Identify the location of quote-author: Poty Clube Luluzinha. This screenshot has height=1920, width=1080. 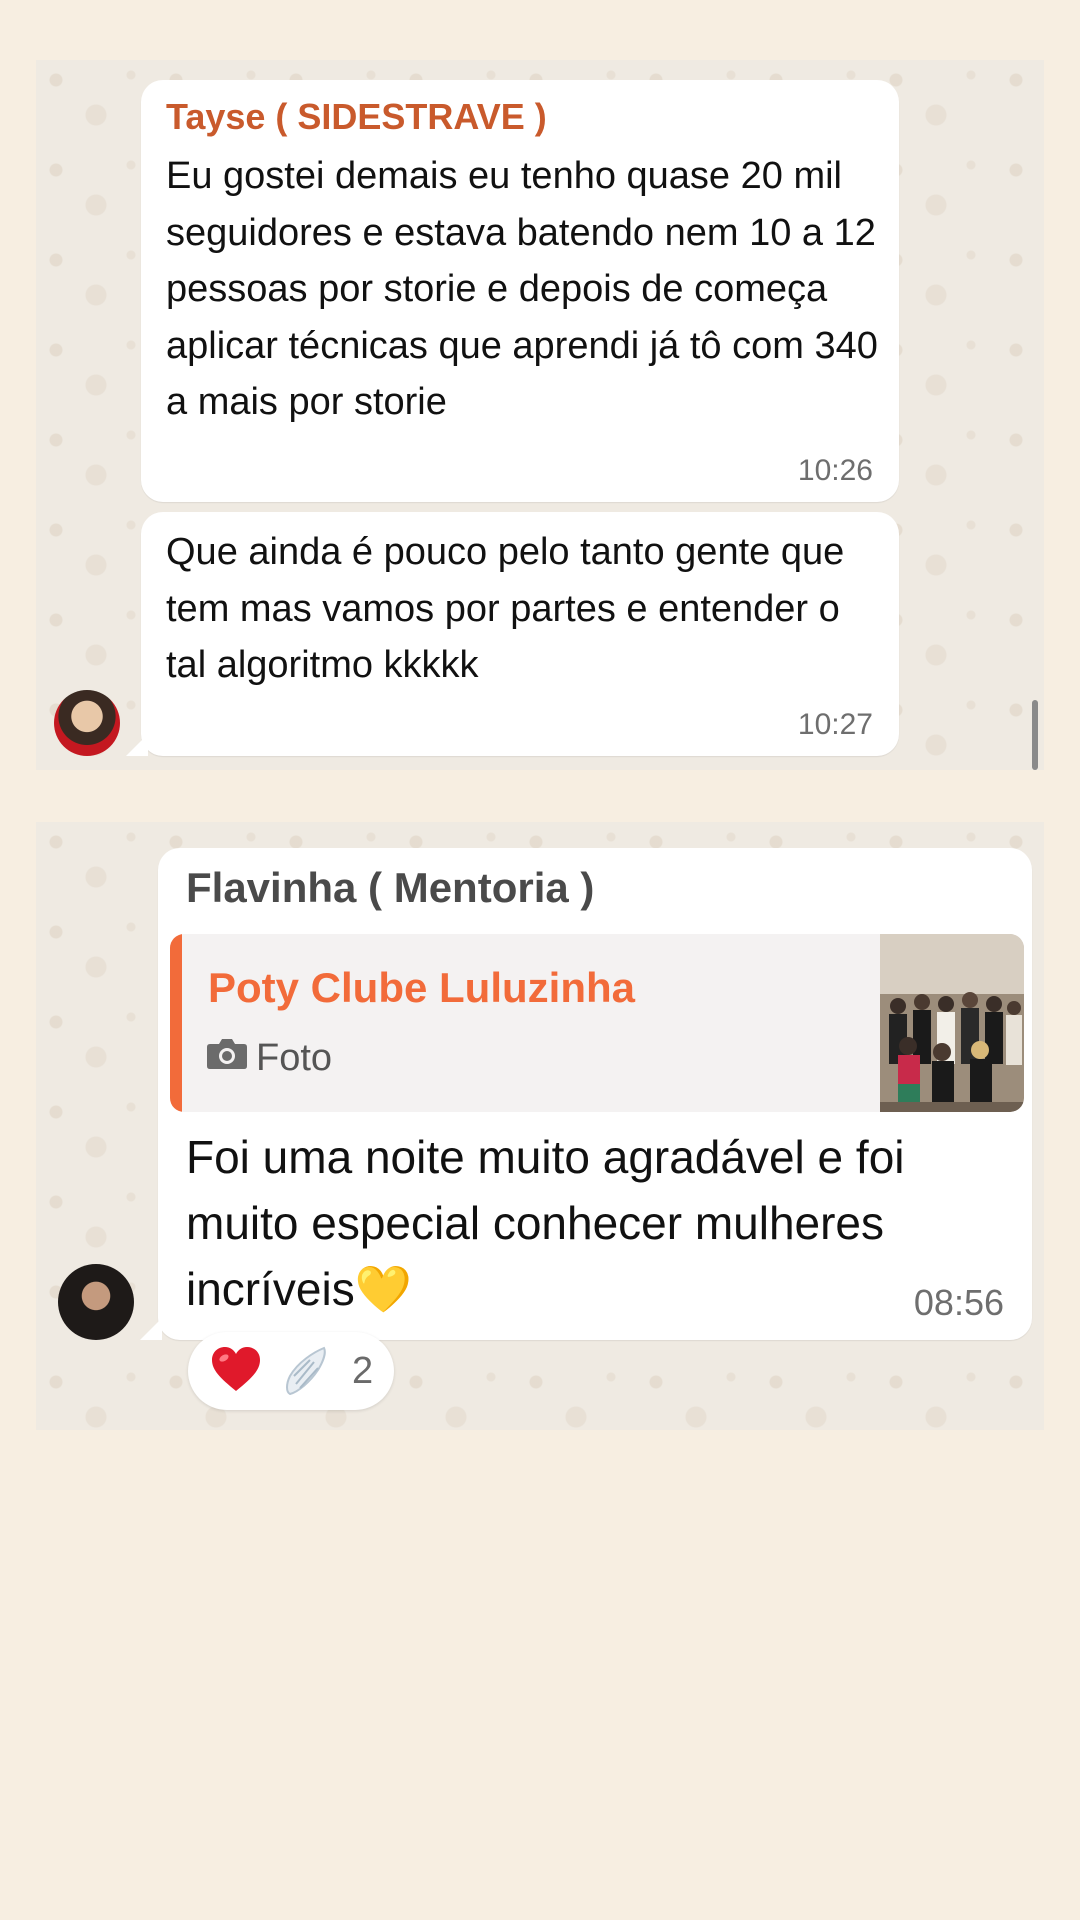
(421, 987).